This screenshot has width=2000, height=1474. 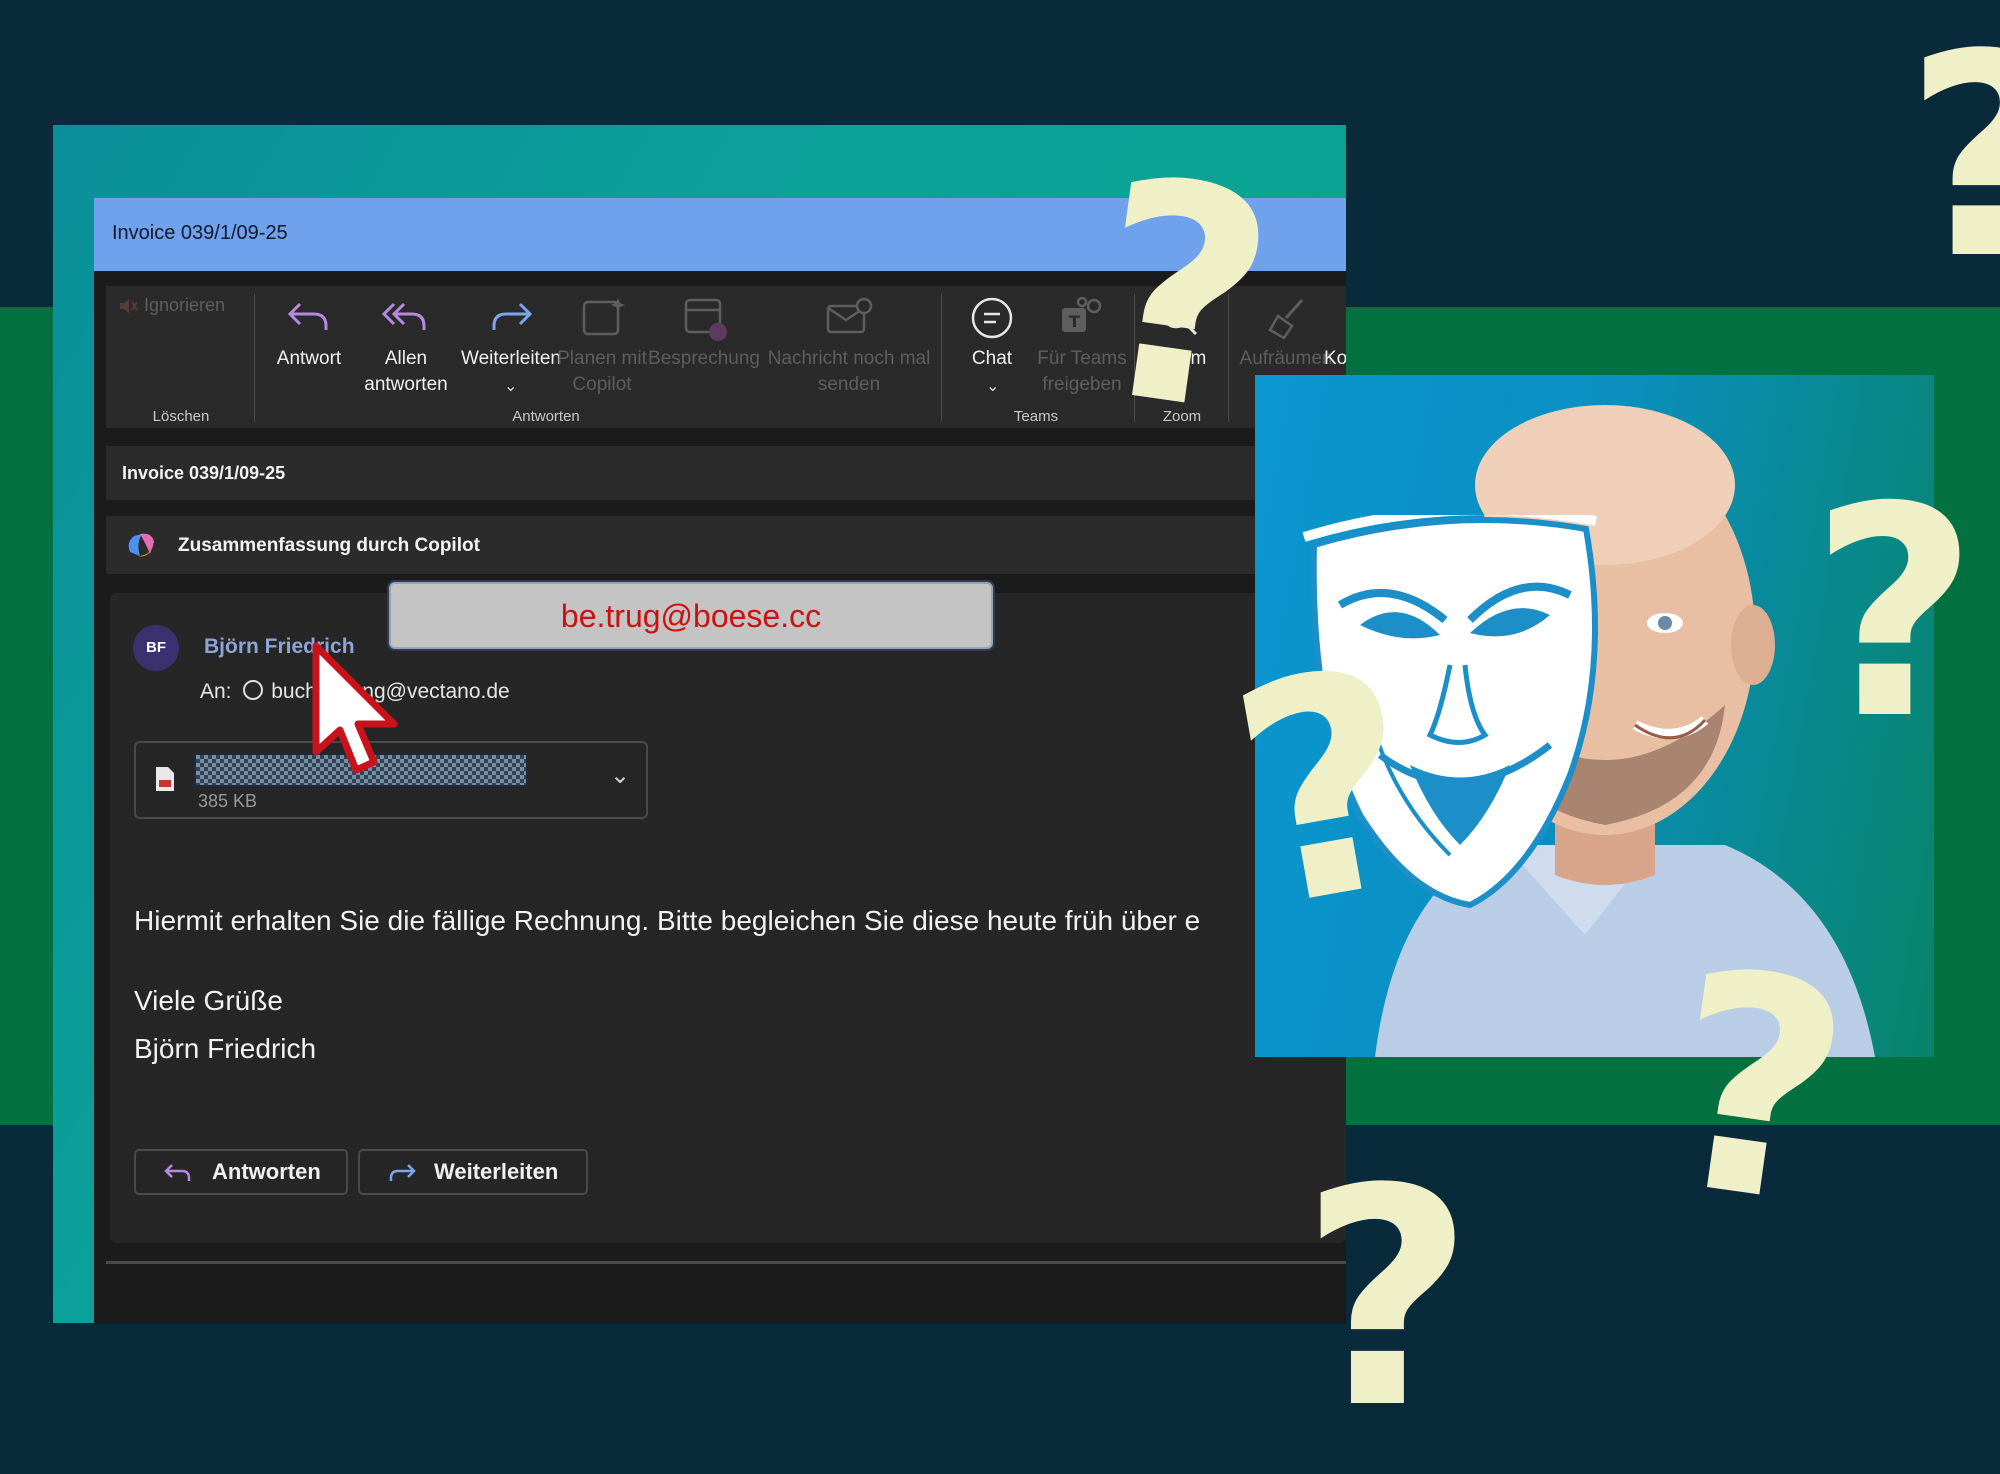 What do you see at coordinates (309, 358) in the screenshot?
I see `reply-label: Antwort` at bounding box center [309, 358].